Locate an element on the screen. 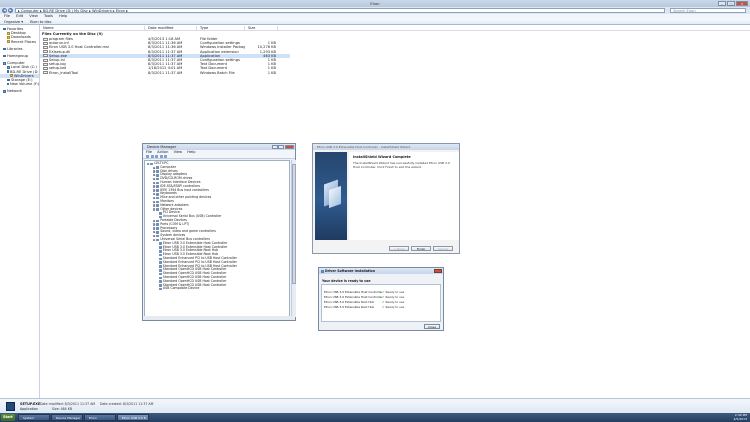  sidebar-item: New Volume (F:) is located at coordinates (19, 84).